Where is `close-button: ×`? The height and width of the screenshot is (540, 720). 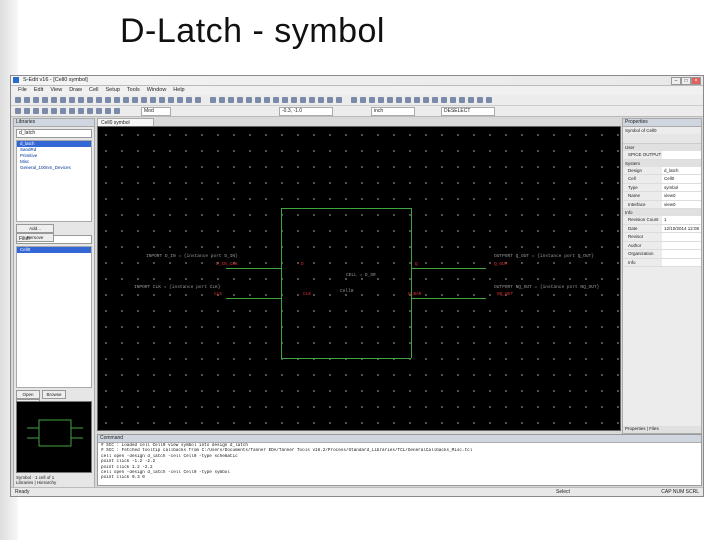
close-button: × is located at coordinates (696, 81).